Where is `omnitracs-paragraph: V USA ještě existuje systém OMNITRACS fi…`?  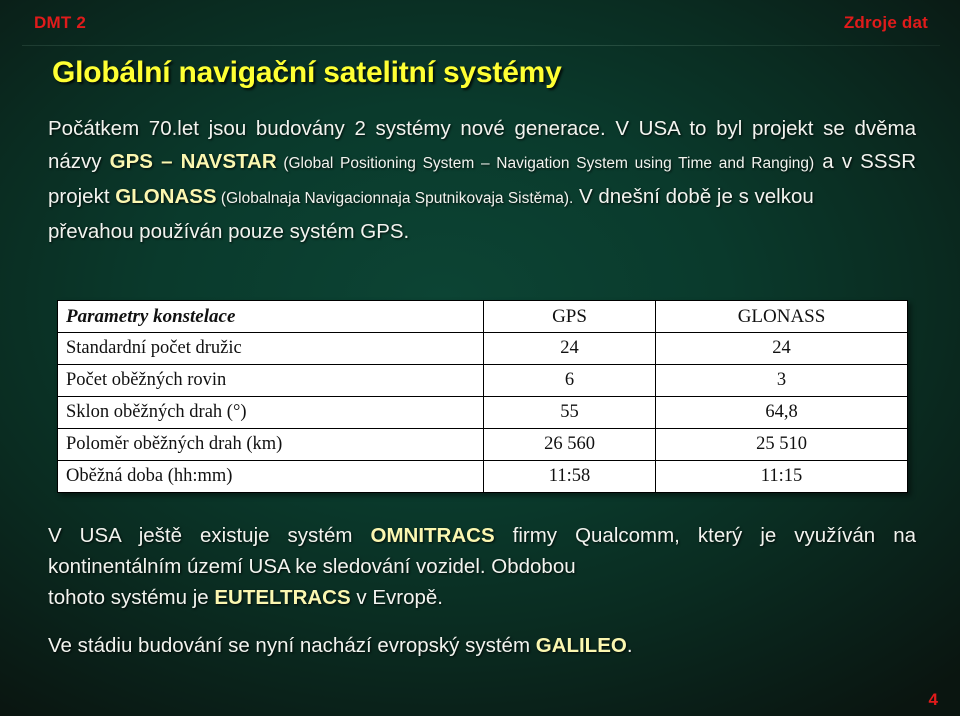 omnitracs-paragraph: V USA ještě existuje systém OMNITRACS fi… is located at coordinates (482, 566).